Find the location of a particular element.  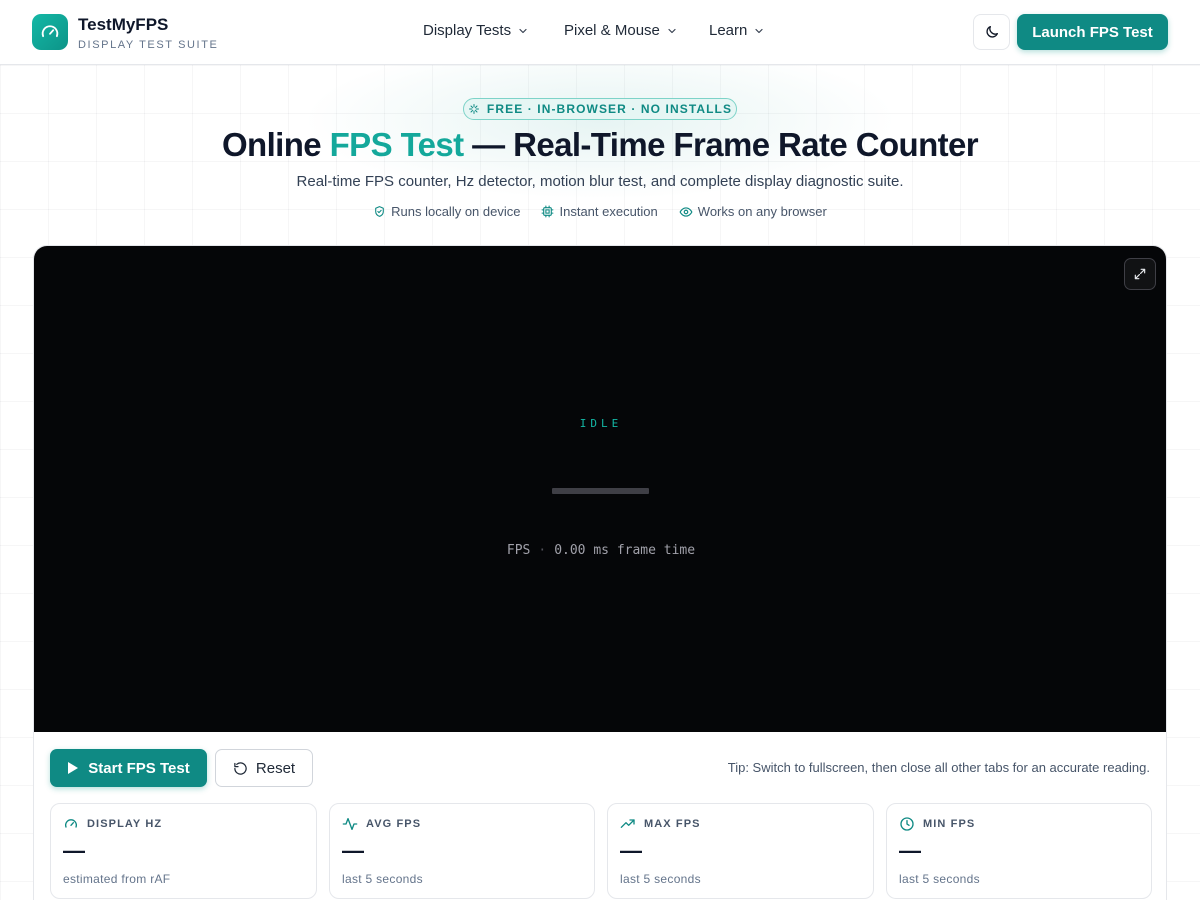

expand-icon is located at coordinates (1140, 274).